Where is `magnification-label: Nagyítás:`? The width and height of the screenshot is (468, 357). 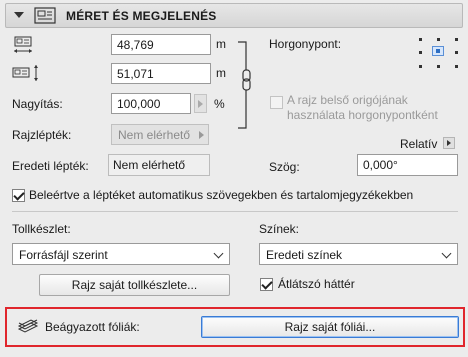
magnification-label: Nagyítás: is located at coordinates (37, 104).